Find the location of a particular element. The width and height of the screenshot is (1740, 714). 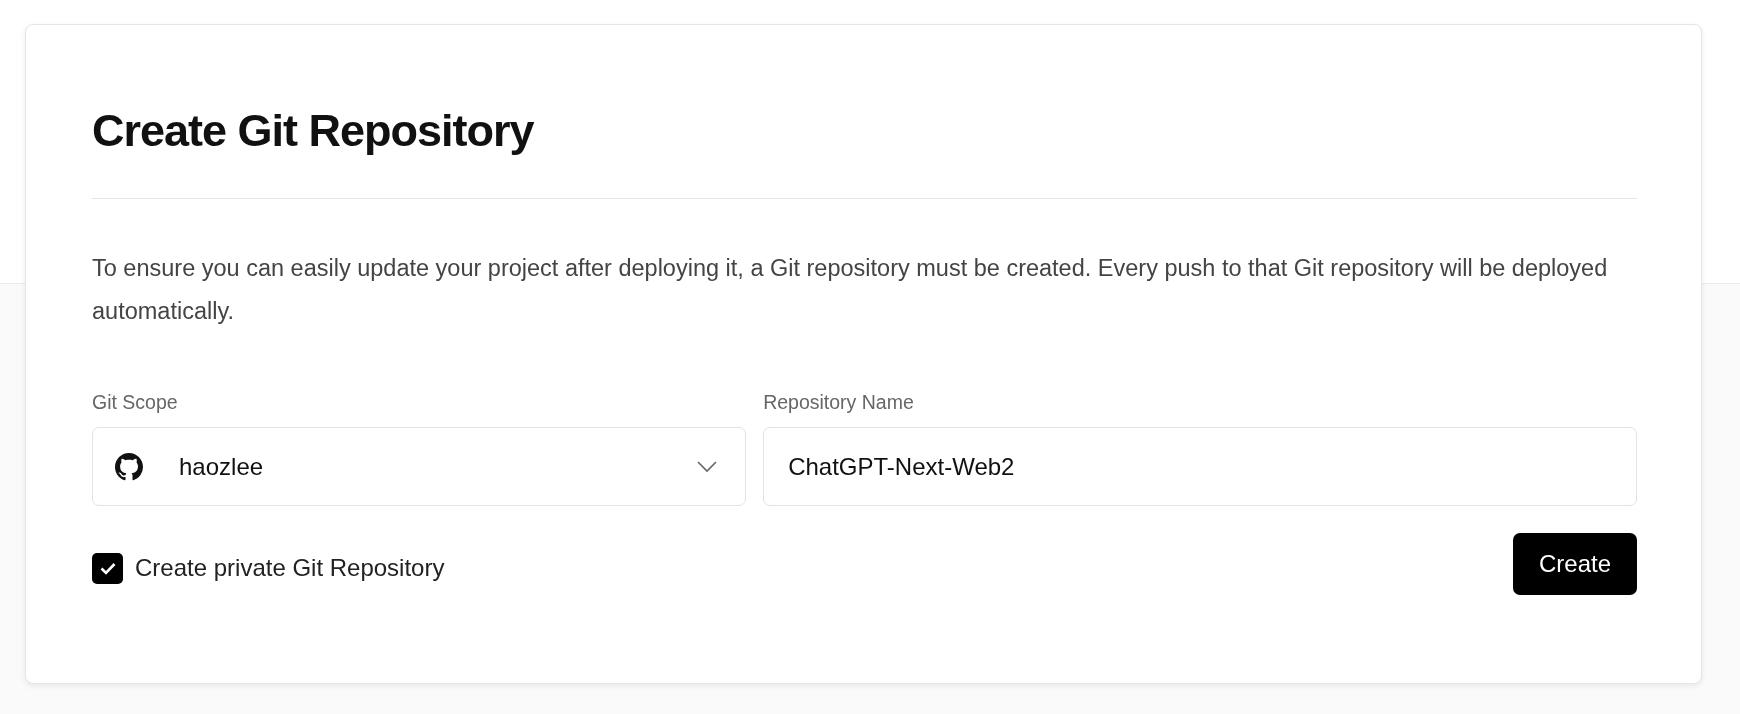

private-checkbox is located at coordinates (107, 568).